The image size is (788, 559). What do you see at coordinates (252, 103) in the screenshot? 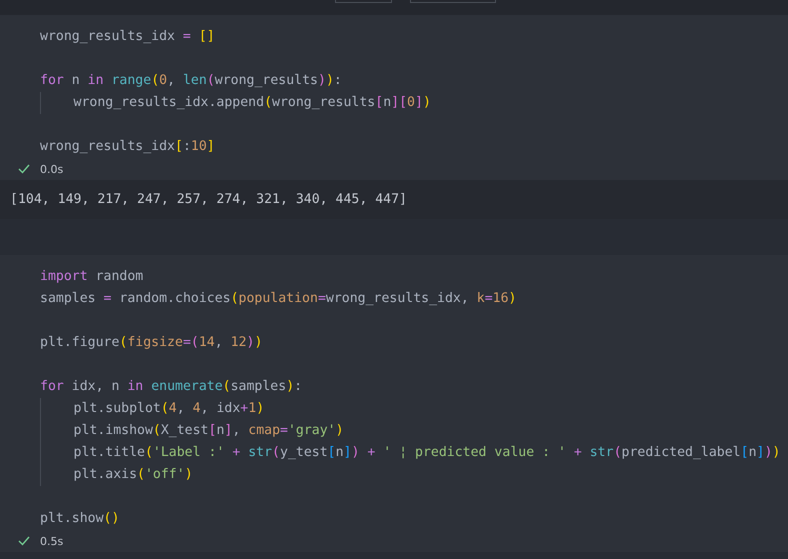
I see `code-line: wrong_results_idx.append(wrong_results[n][0])` at bounding box center [252, 103].